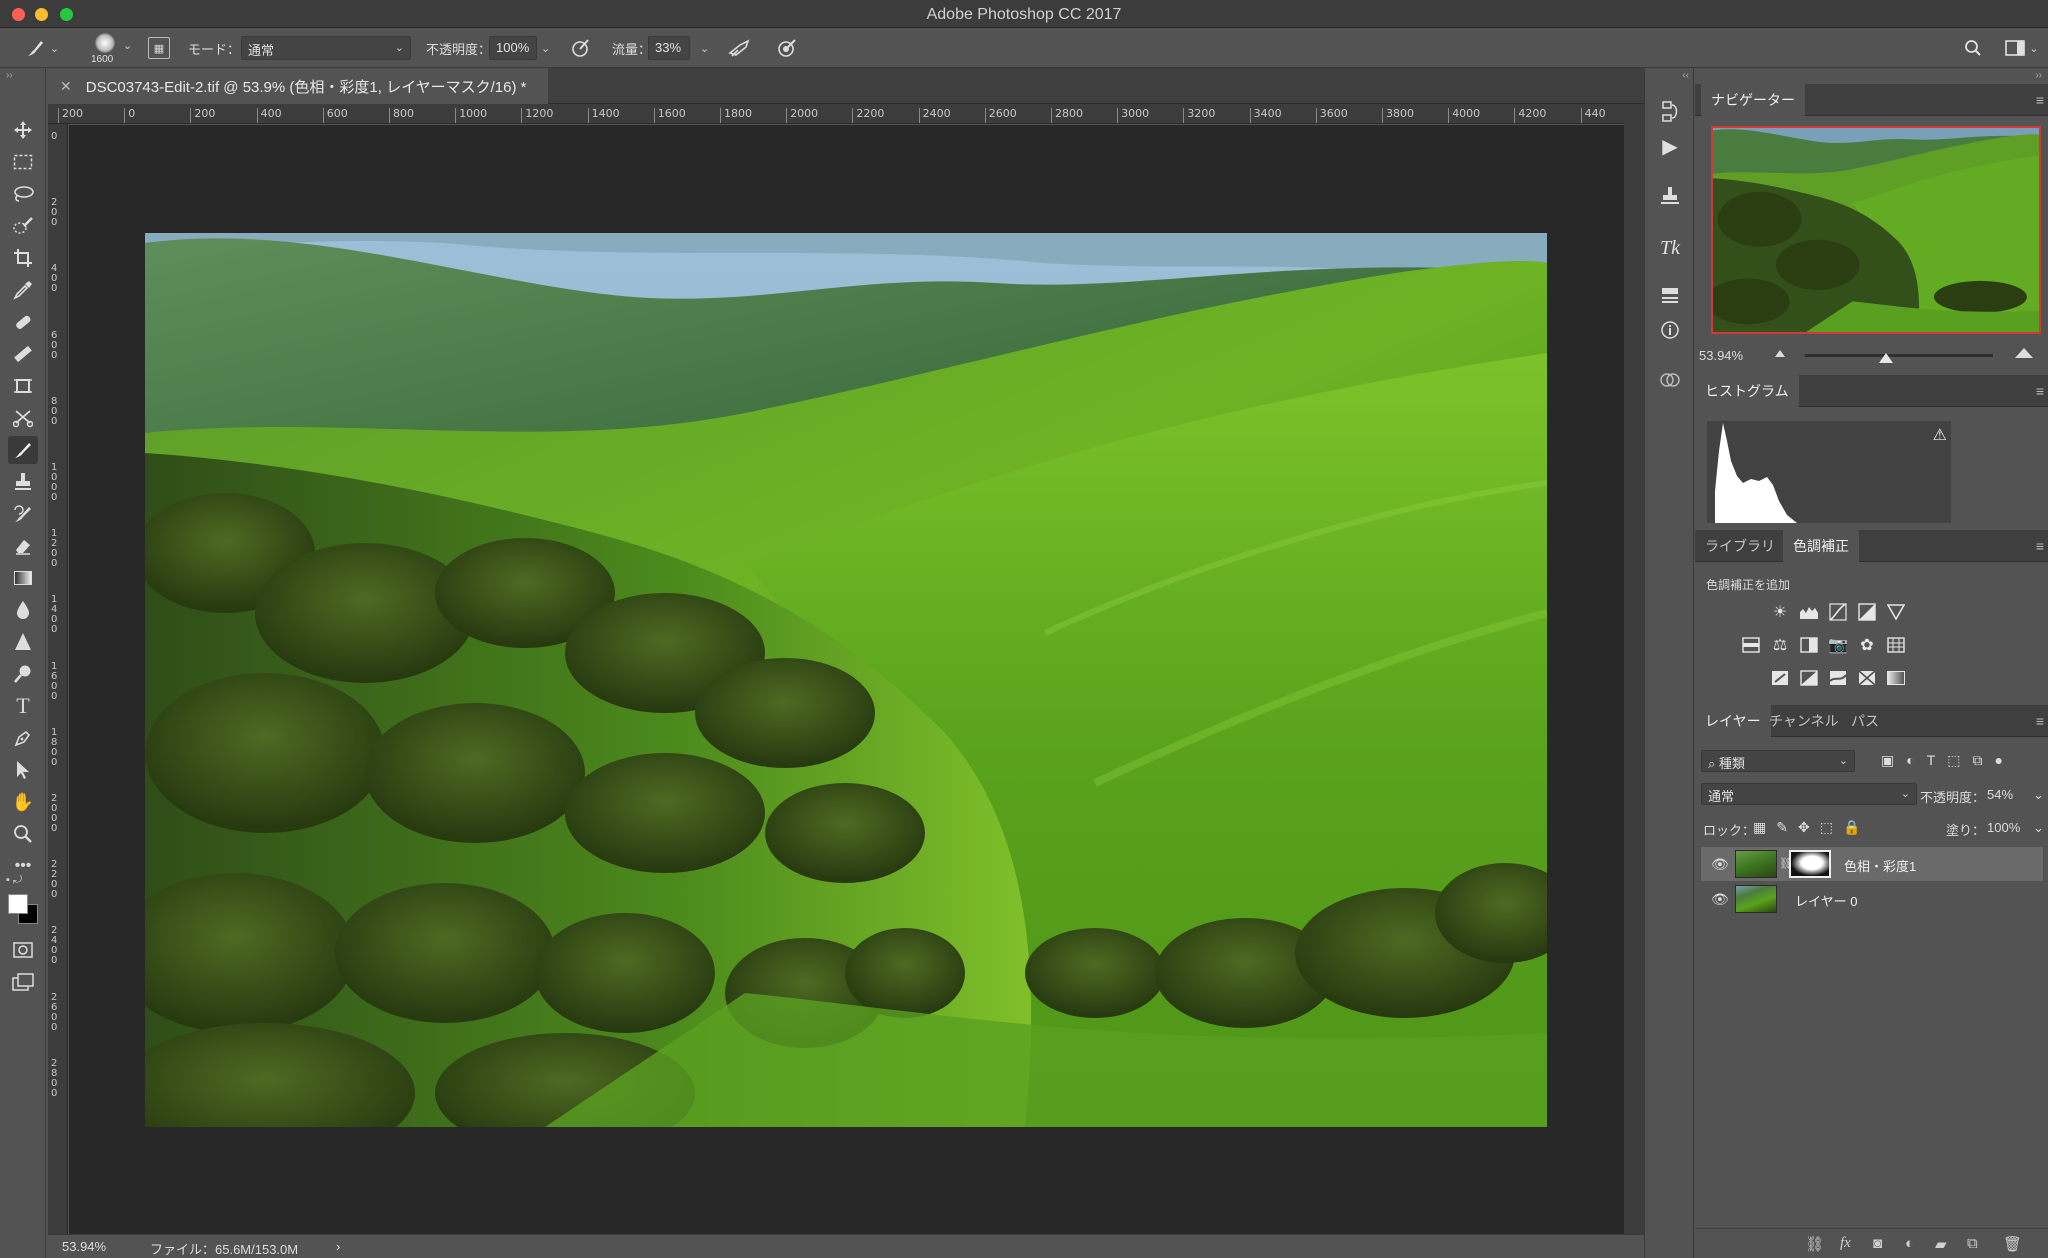 The width and height of the screenshot is (2048, 1258). I want to click on history-brush-icon, so click(23, 514).